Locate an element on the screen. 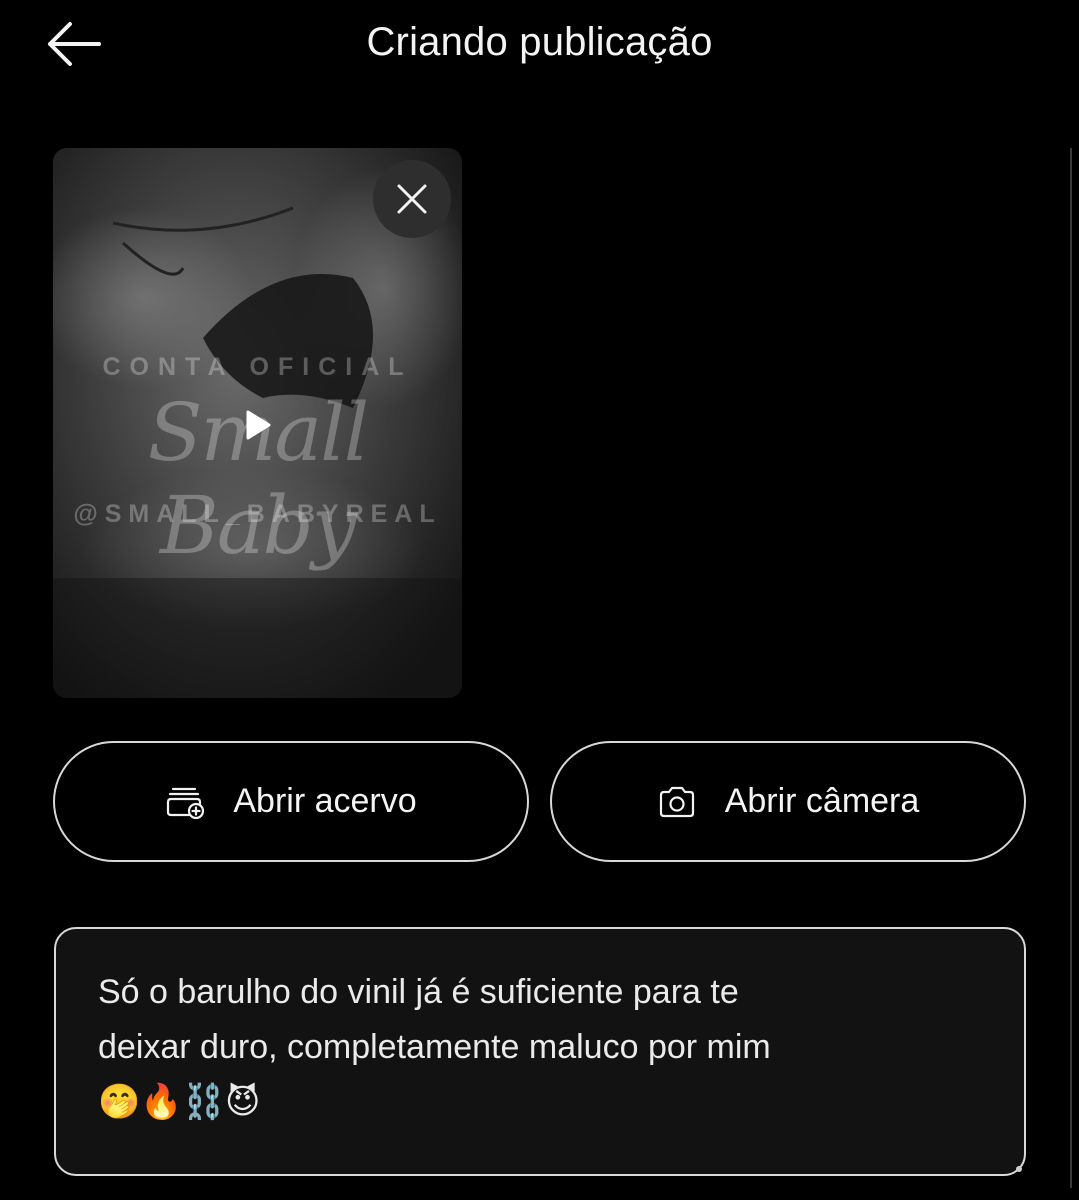 The image size is (1079, 1200). open-gallery-button: Abrir acervo is located at coordinates (291, 801).